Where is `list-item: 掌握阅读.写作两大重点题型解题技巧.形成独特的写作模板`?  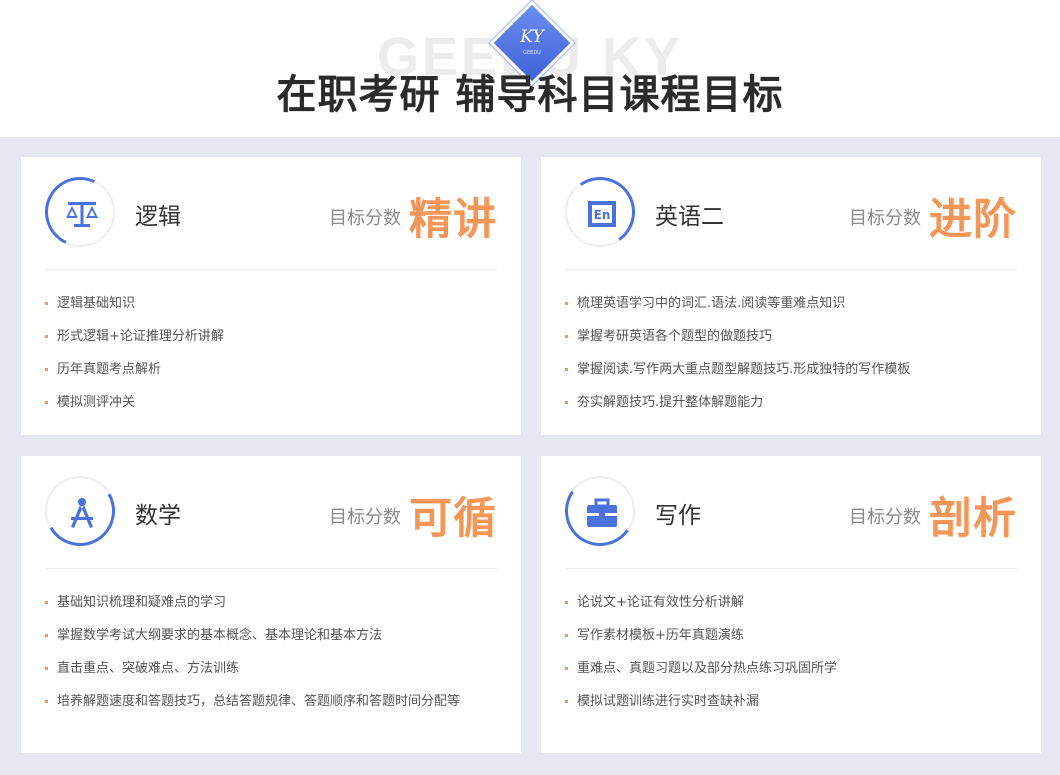 list-item: 掌握阅读.写作两大重点题型解题技巧.形成独特的写作模板 is located at coordinates (791, 369).